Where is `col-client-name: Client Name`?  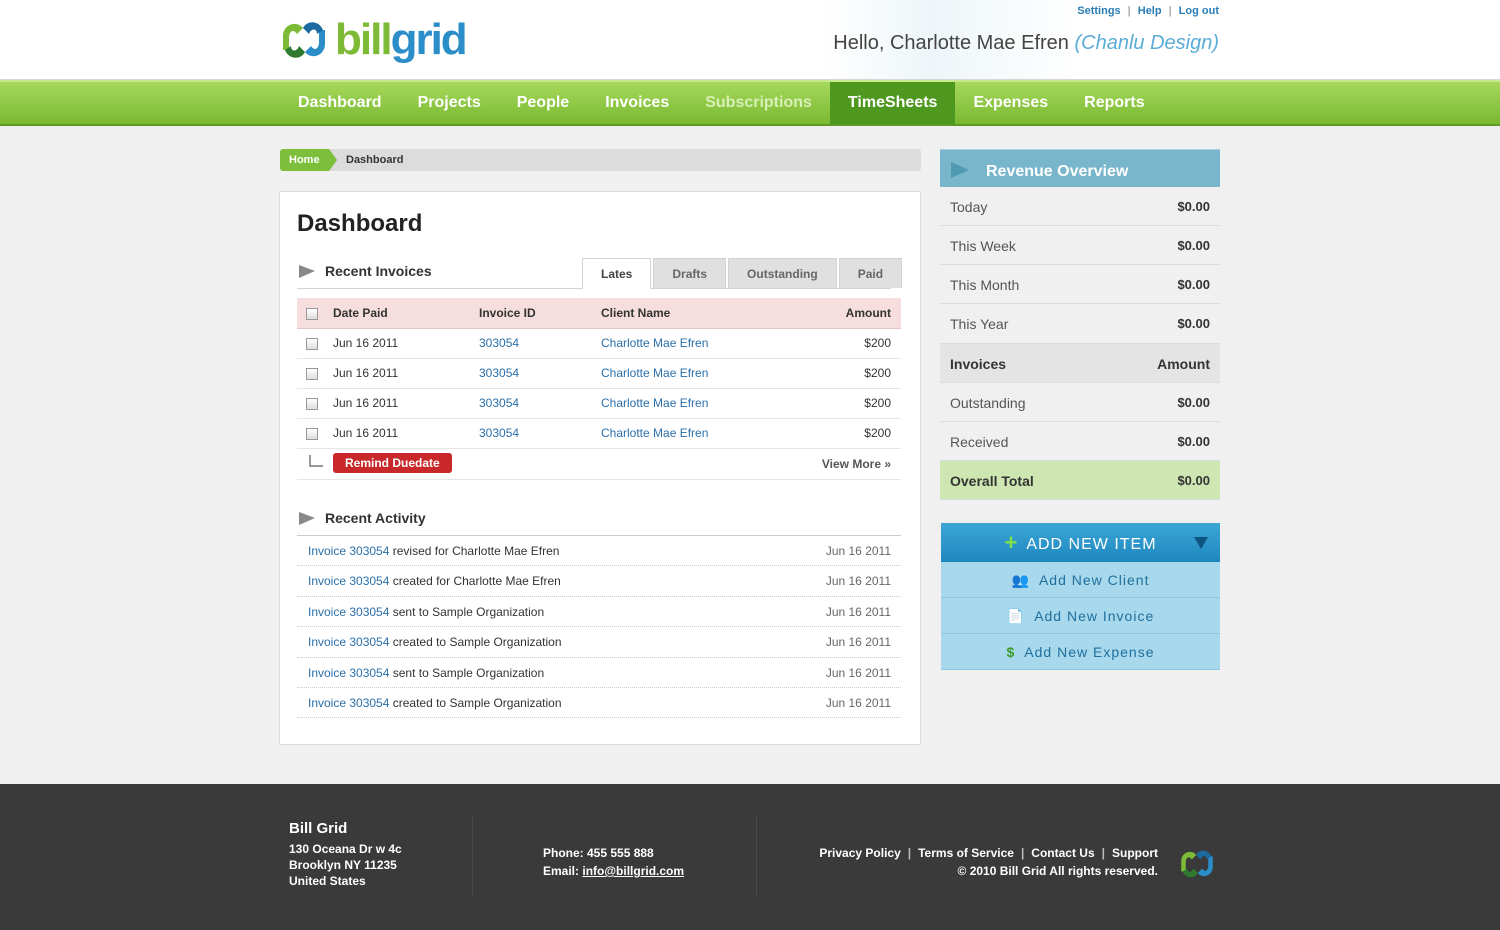 col-client-name: Client Name is located at coordinates (700, 313).